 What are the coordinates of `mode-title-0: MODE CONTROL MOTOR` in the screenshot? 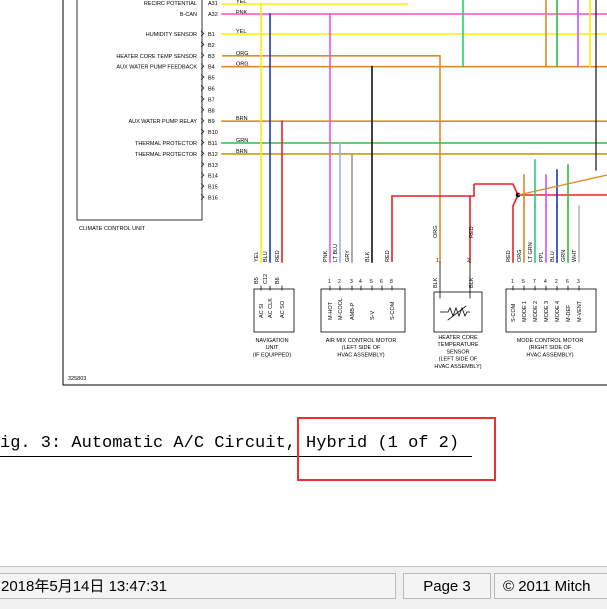 It's located at (550, 341).